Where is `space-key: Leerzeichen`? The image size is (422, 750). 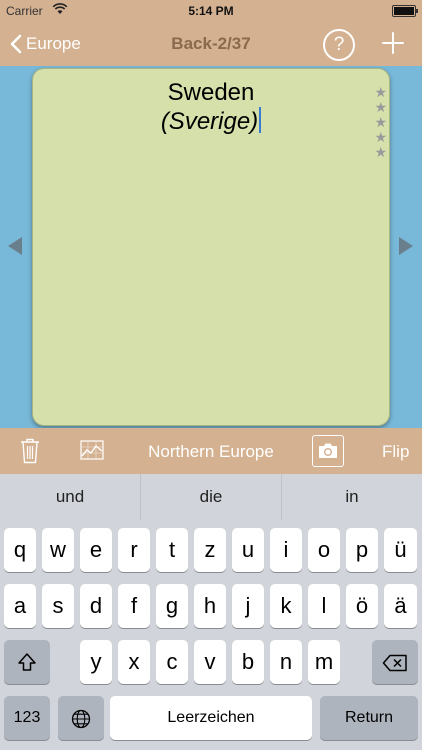
space-key: Leerzeichen is located at coordinates (211, 718).